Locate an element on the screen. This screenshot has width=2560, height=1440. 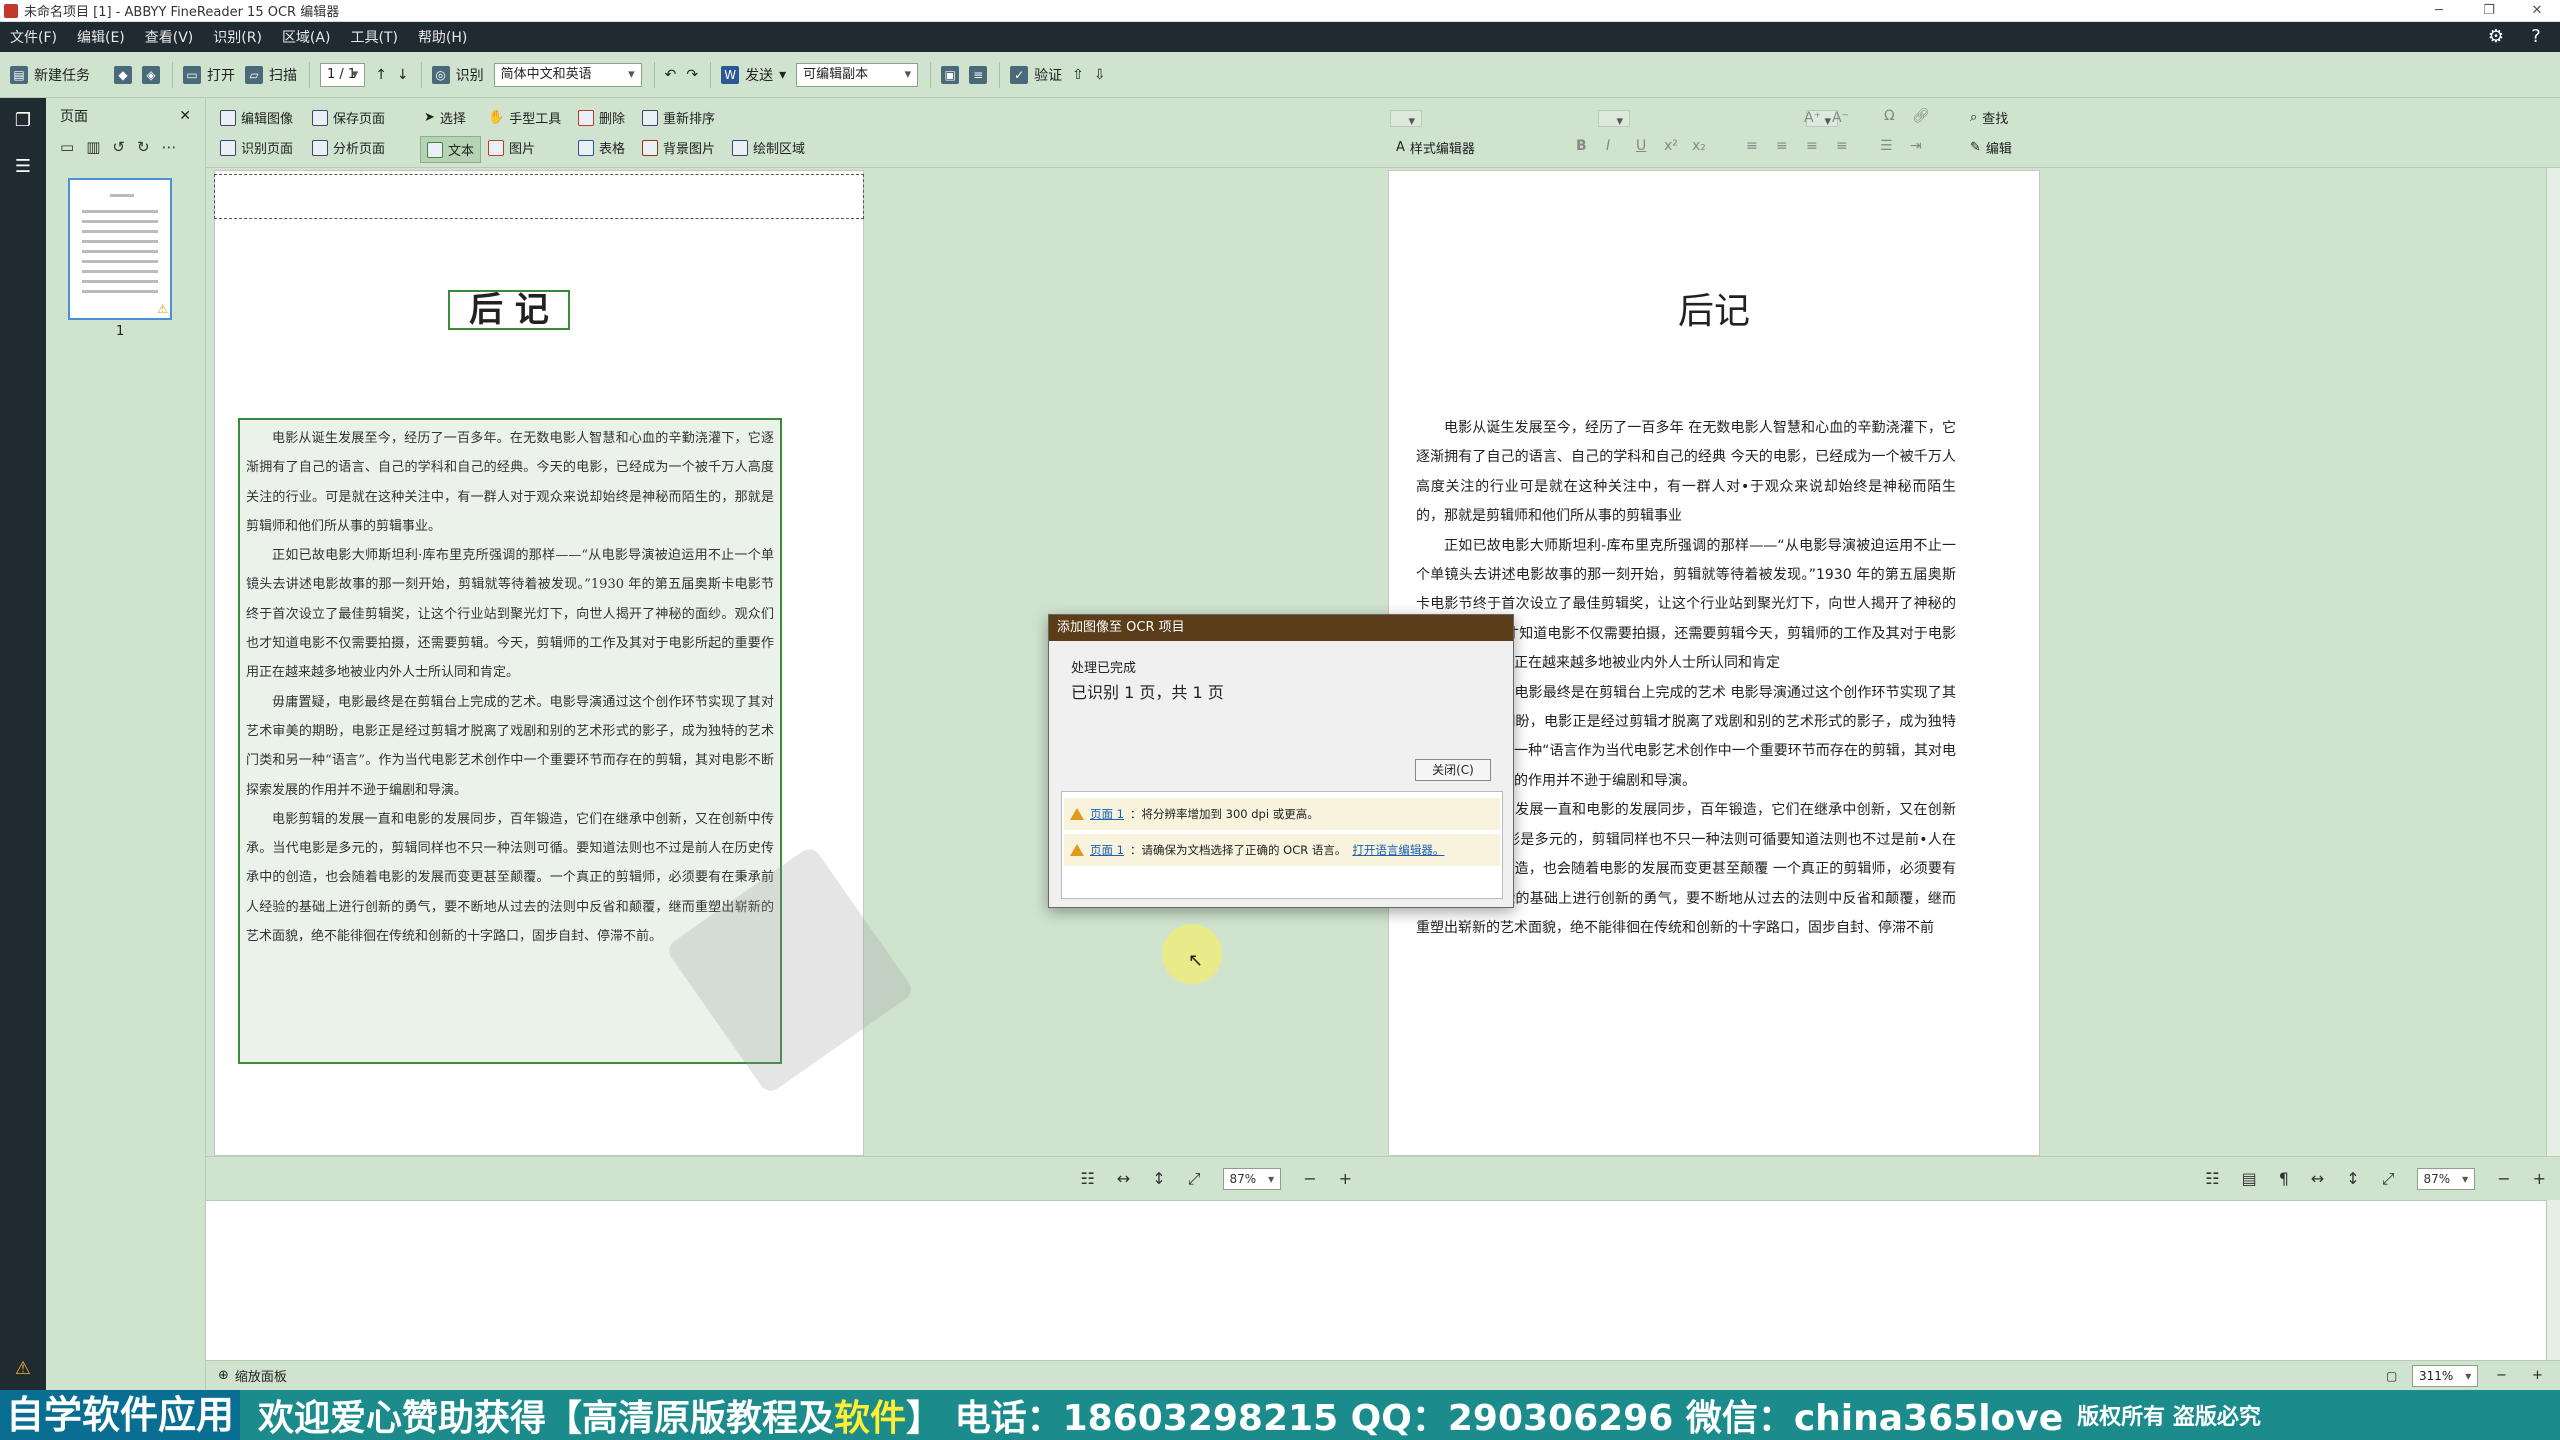
menu-edit: 编辑(E) is located at coordinates (101, 37).